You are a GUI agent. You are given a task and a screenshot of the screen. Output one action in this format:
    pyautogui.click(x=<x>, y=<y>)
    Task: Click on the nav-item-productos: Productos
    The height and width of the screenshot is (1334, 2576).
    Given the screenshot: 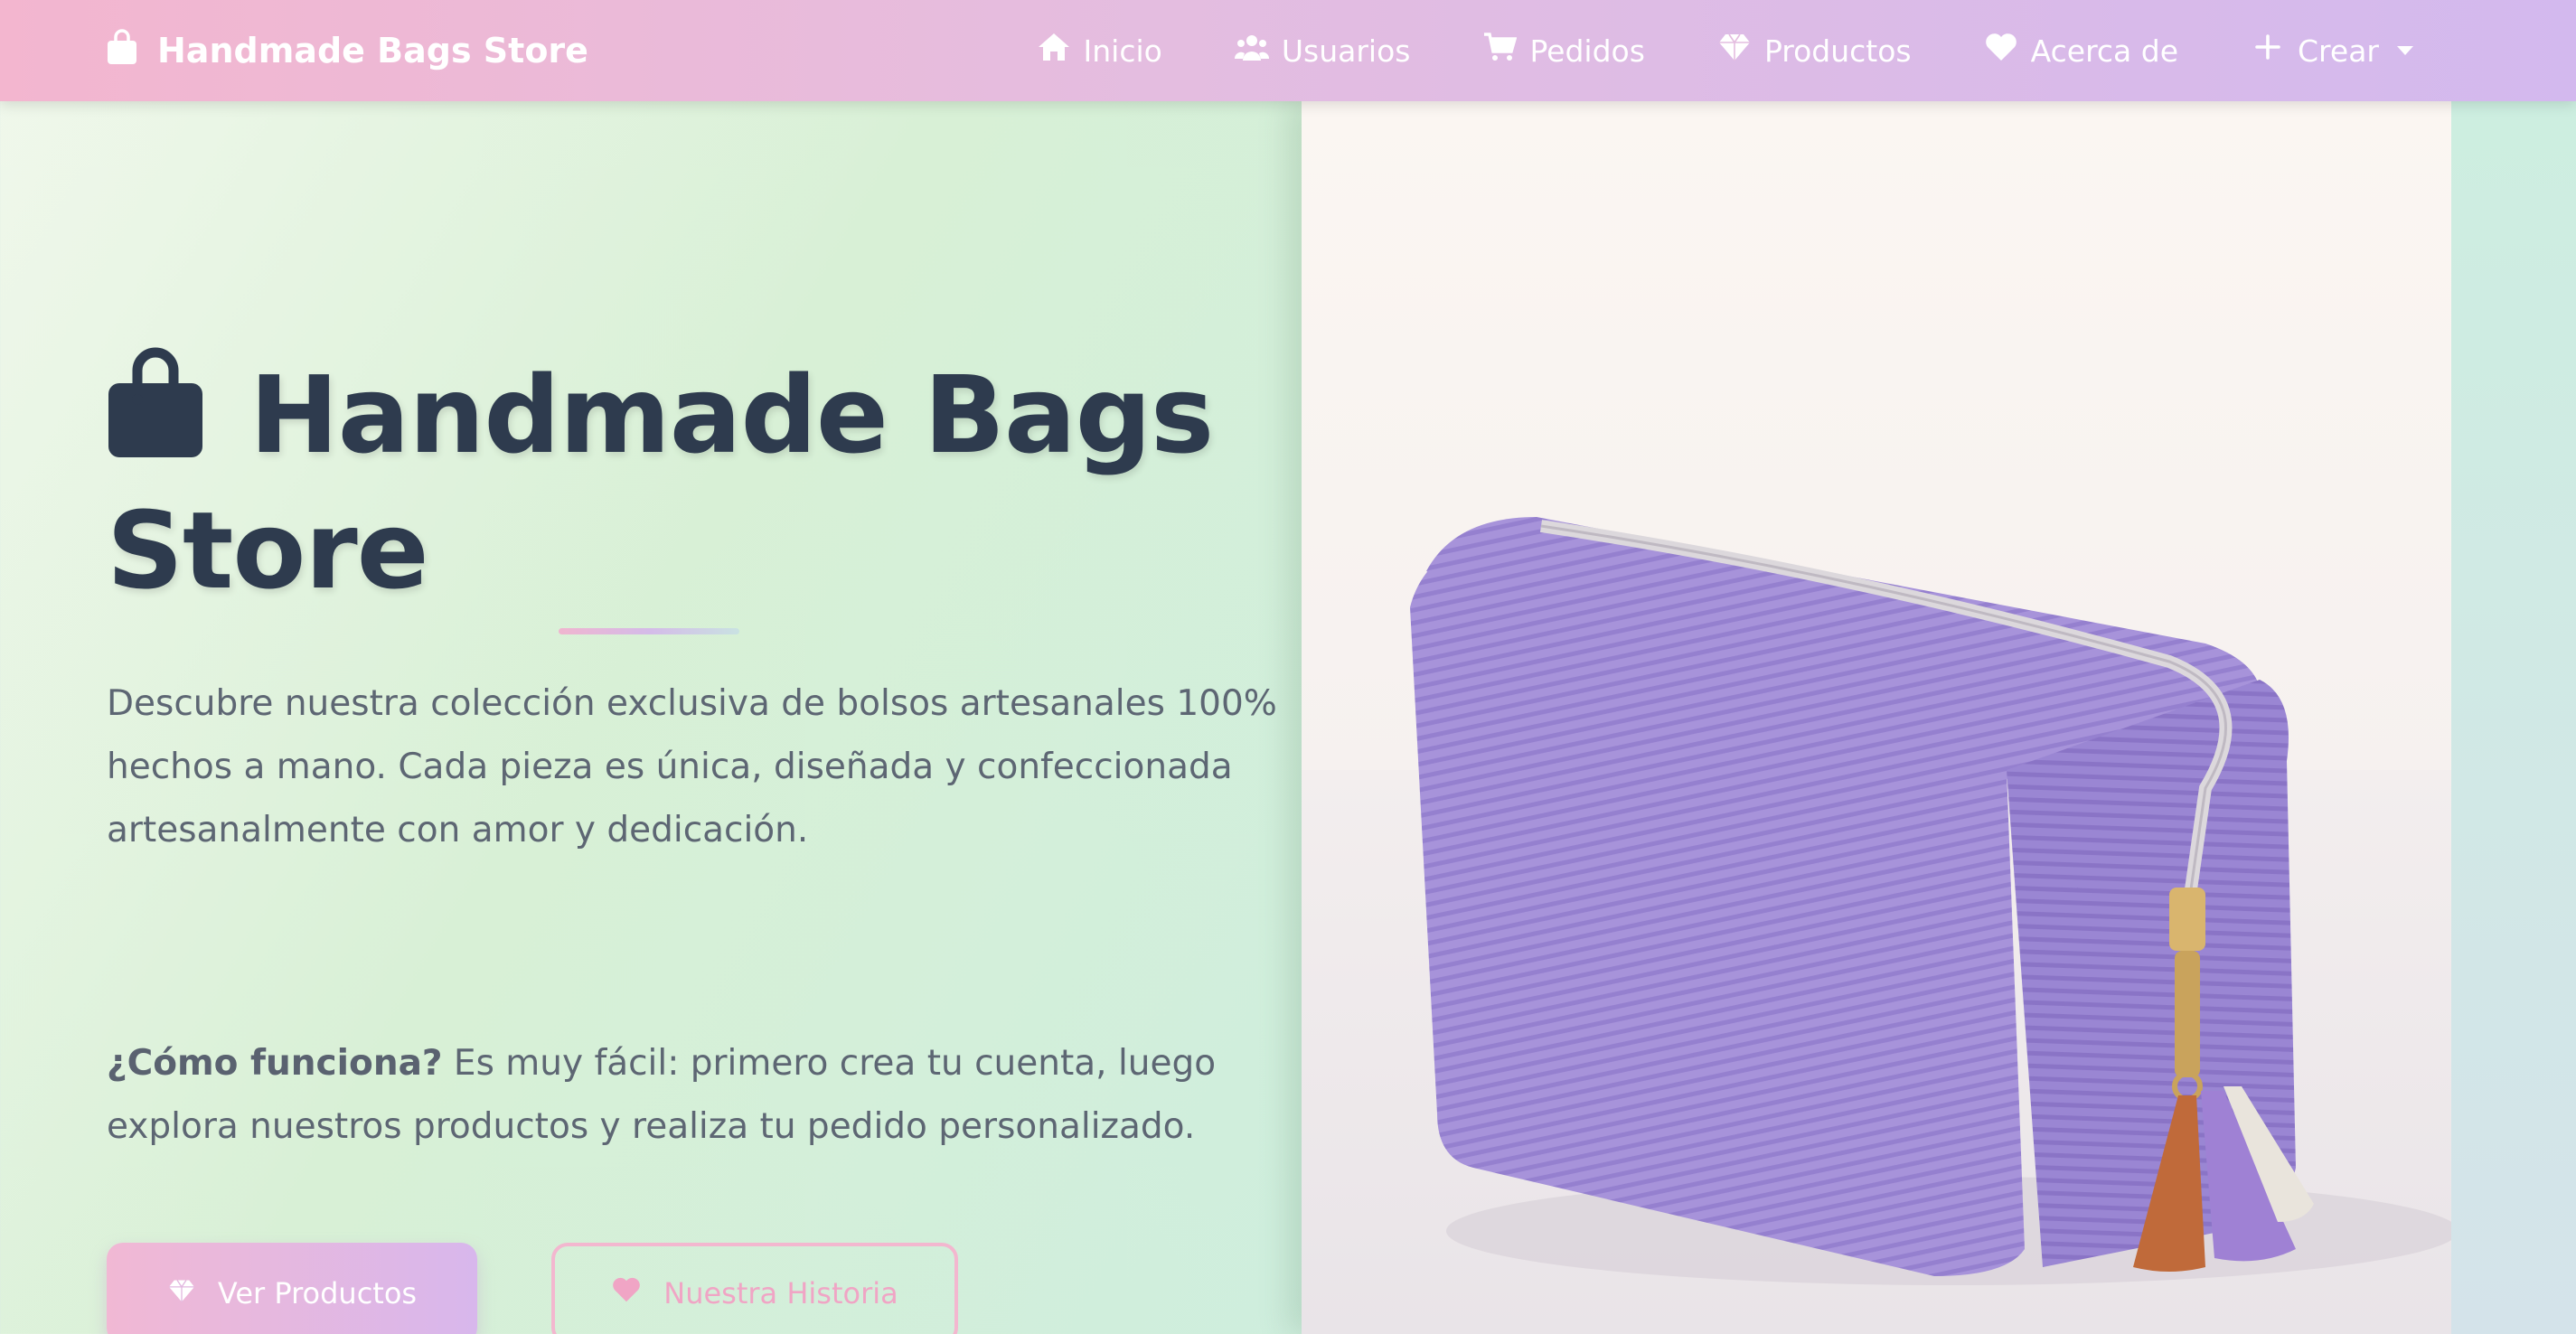 What is the action you would take?
    pyautogui.click(x=1815, y=51)
    